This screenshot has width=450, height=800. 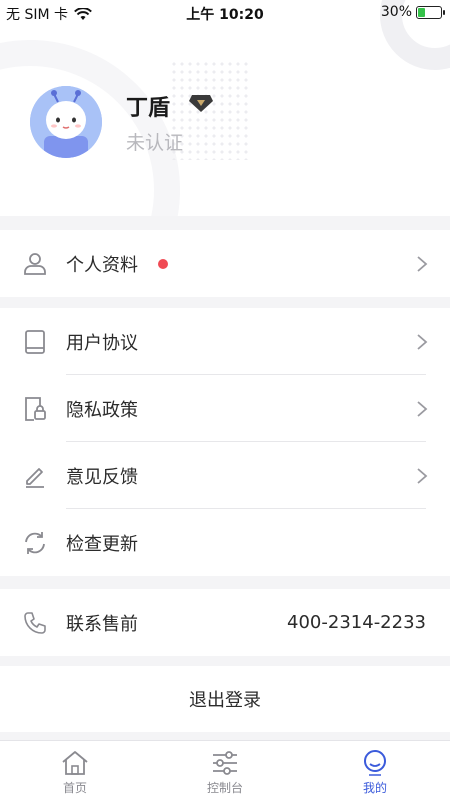 I want to click on tab-label: 我的, so click(x=374, y=788).